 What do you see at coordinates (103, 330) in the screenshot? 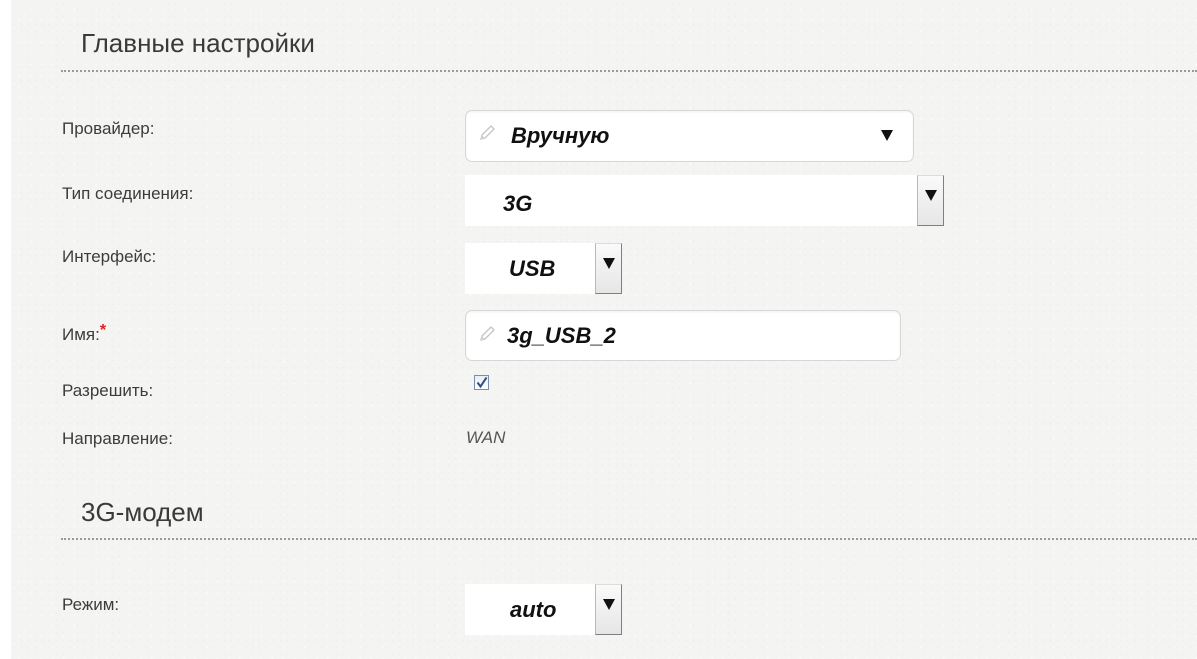
I see `required-mark: *` at bounding box center [103, 330].